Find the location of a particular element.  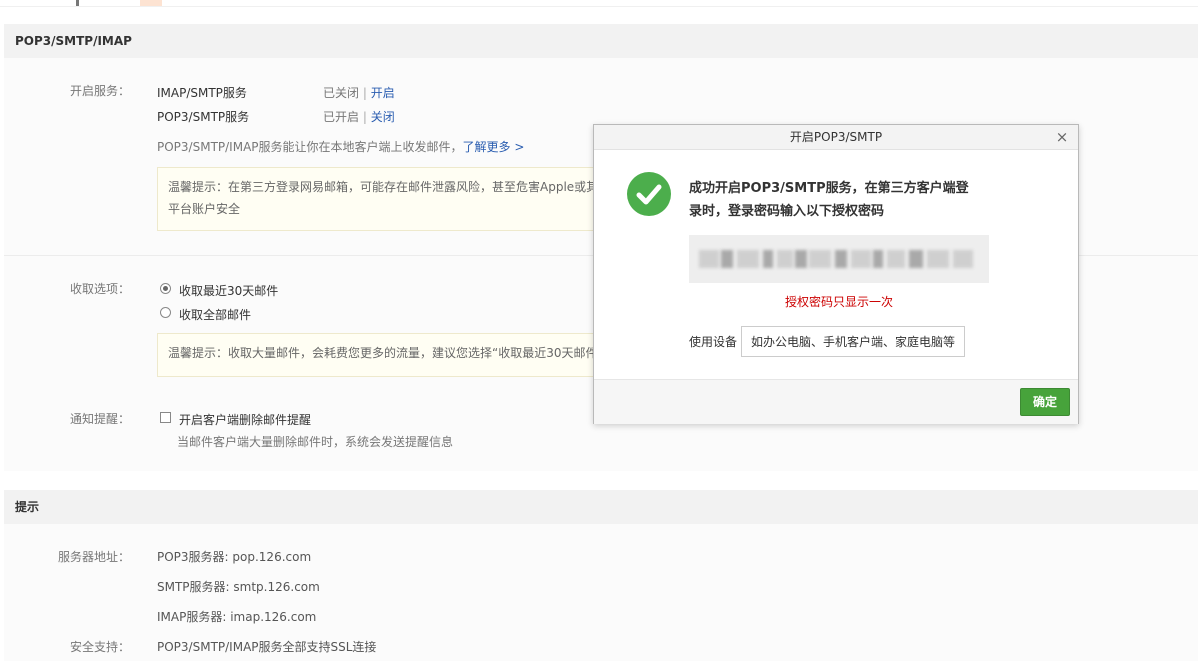

check-mark is located at coordinates (649, 194).